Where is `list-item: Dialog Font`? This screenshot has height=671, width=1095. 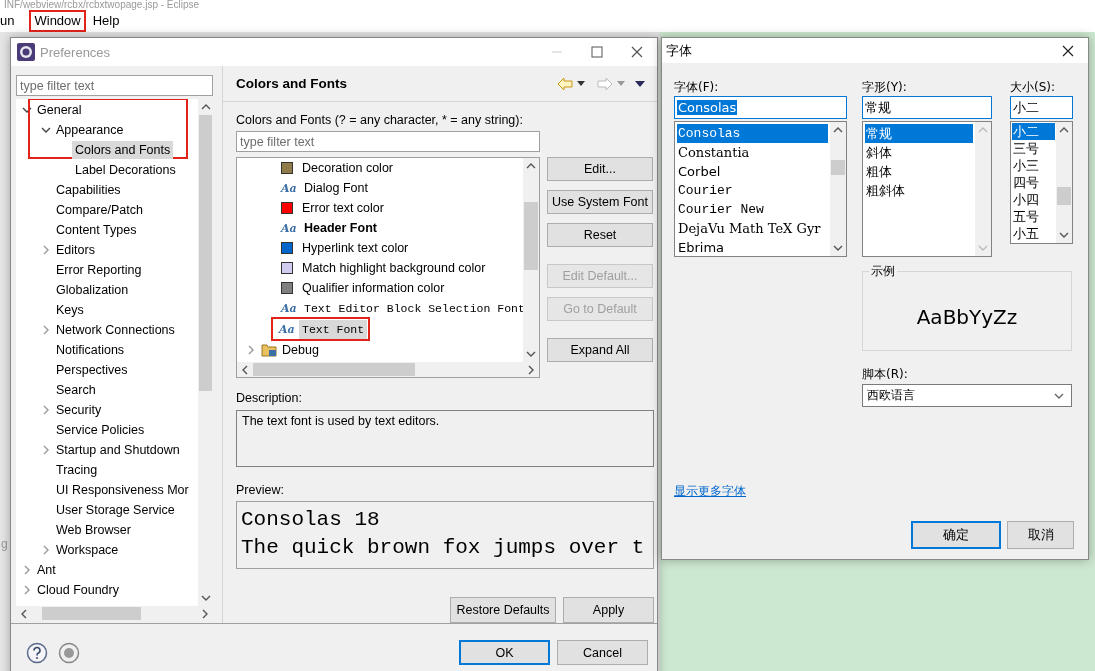 list-item: Dialog Font is located at coordinates (336, 188).